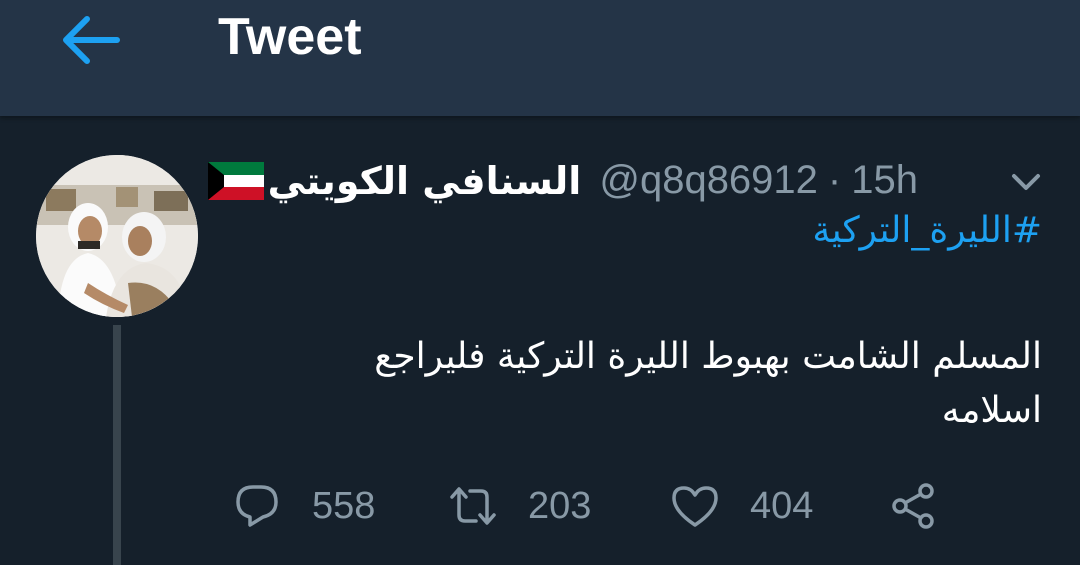 This screenshot has width=1080, height=565. I want to click on profile-photo, so click(117, 236).